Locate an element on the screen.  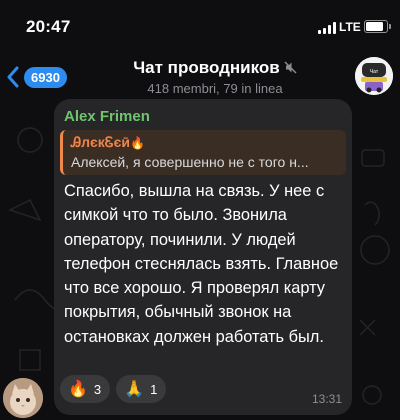
mute-icon is located at coordinates (290, 67).